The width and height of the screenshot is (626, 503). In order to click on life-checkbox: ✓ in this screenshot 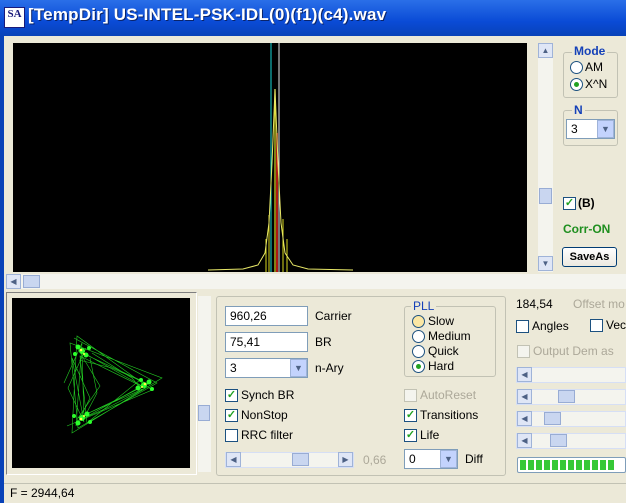, I will do `click(410, 435)`.